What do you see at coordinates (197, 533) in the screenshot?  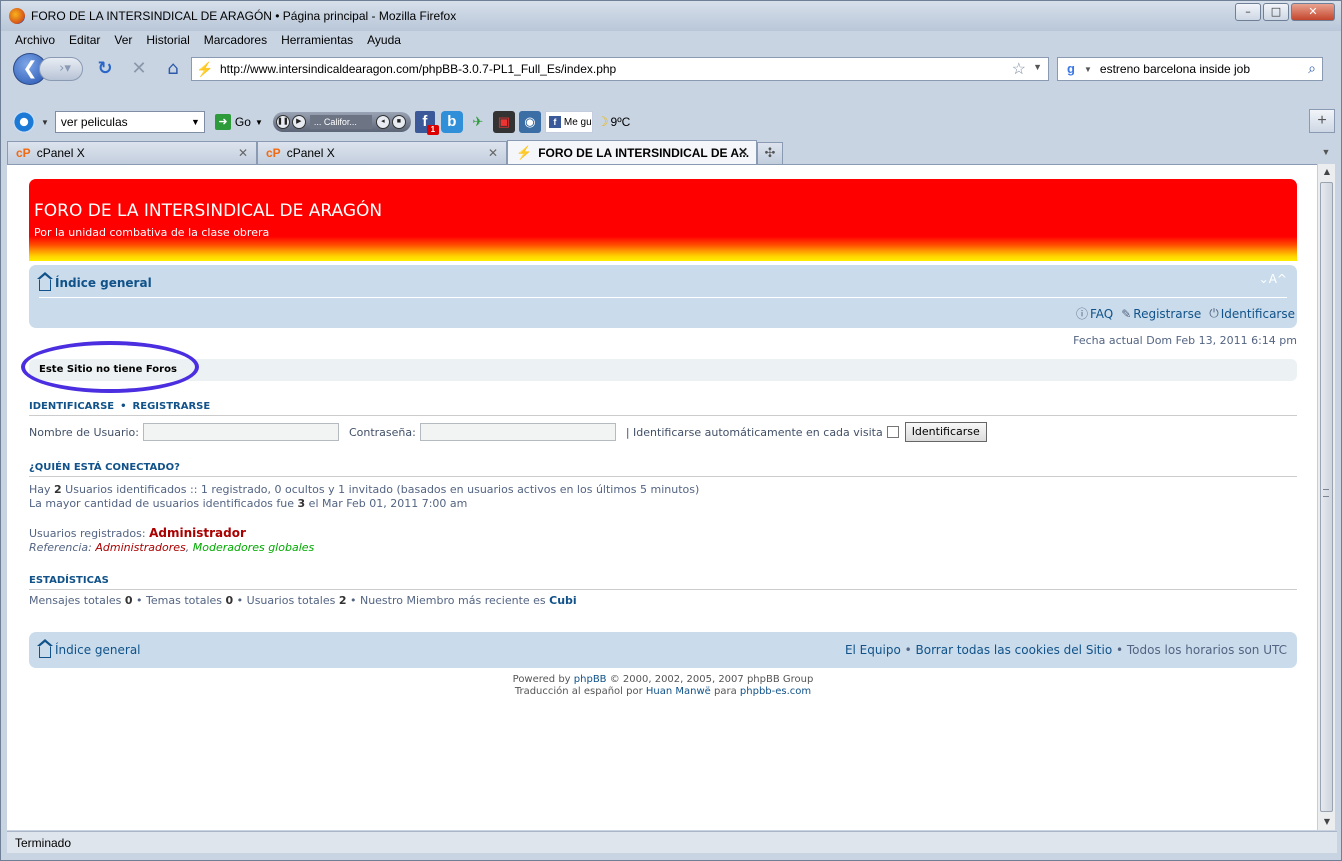 I see `admin-user-link: Administrador` at bounding box center [197, 533].